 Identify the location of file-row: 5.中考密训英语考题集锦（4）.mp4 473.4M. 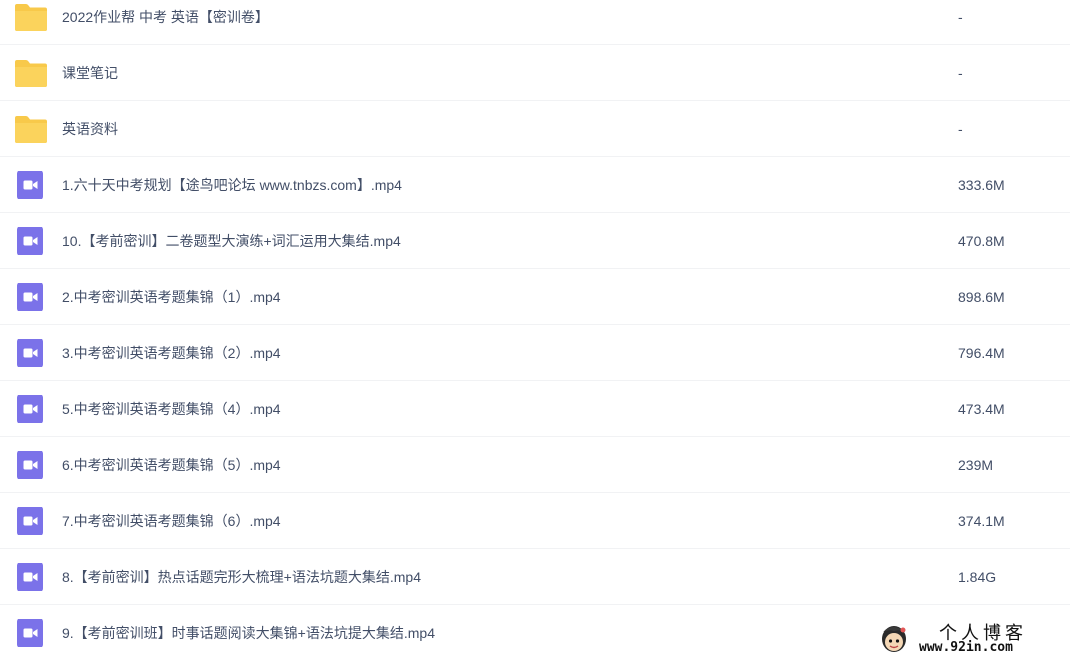
(535, 409).